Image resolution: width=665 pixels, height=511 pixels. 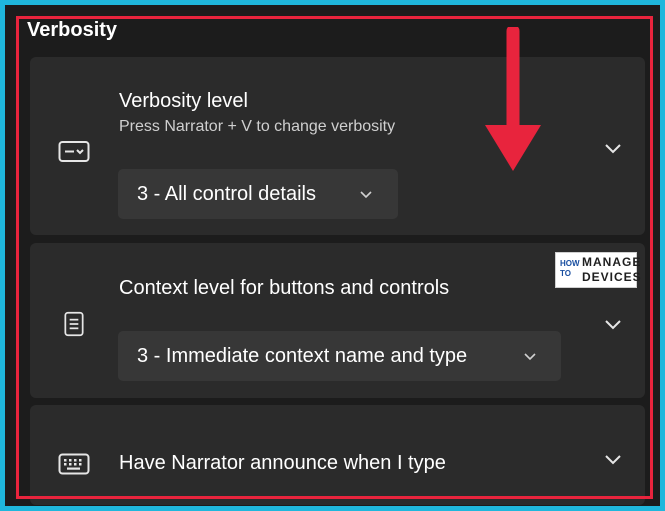 I want to click on document-icon, so click(x=74, y=324).